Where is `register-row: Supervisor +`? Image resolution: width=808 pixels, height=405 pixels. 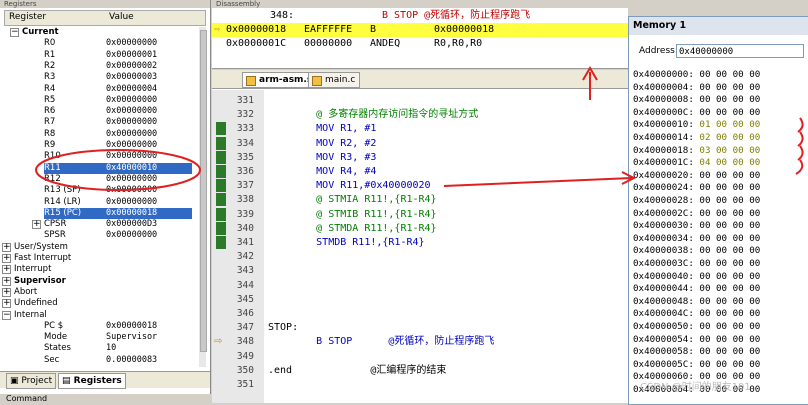
register-row: Supervisor + is located at coordinates (99, 281).